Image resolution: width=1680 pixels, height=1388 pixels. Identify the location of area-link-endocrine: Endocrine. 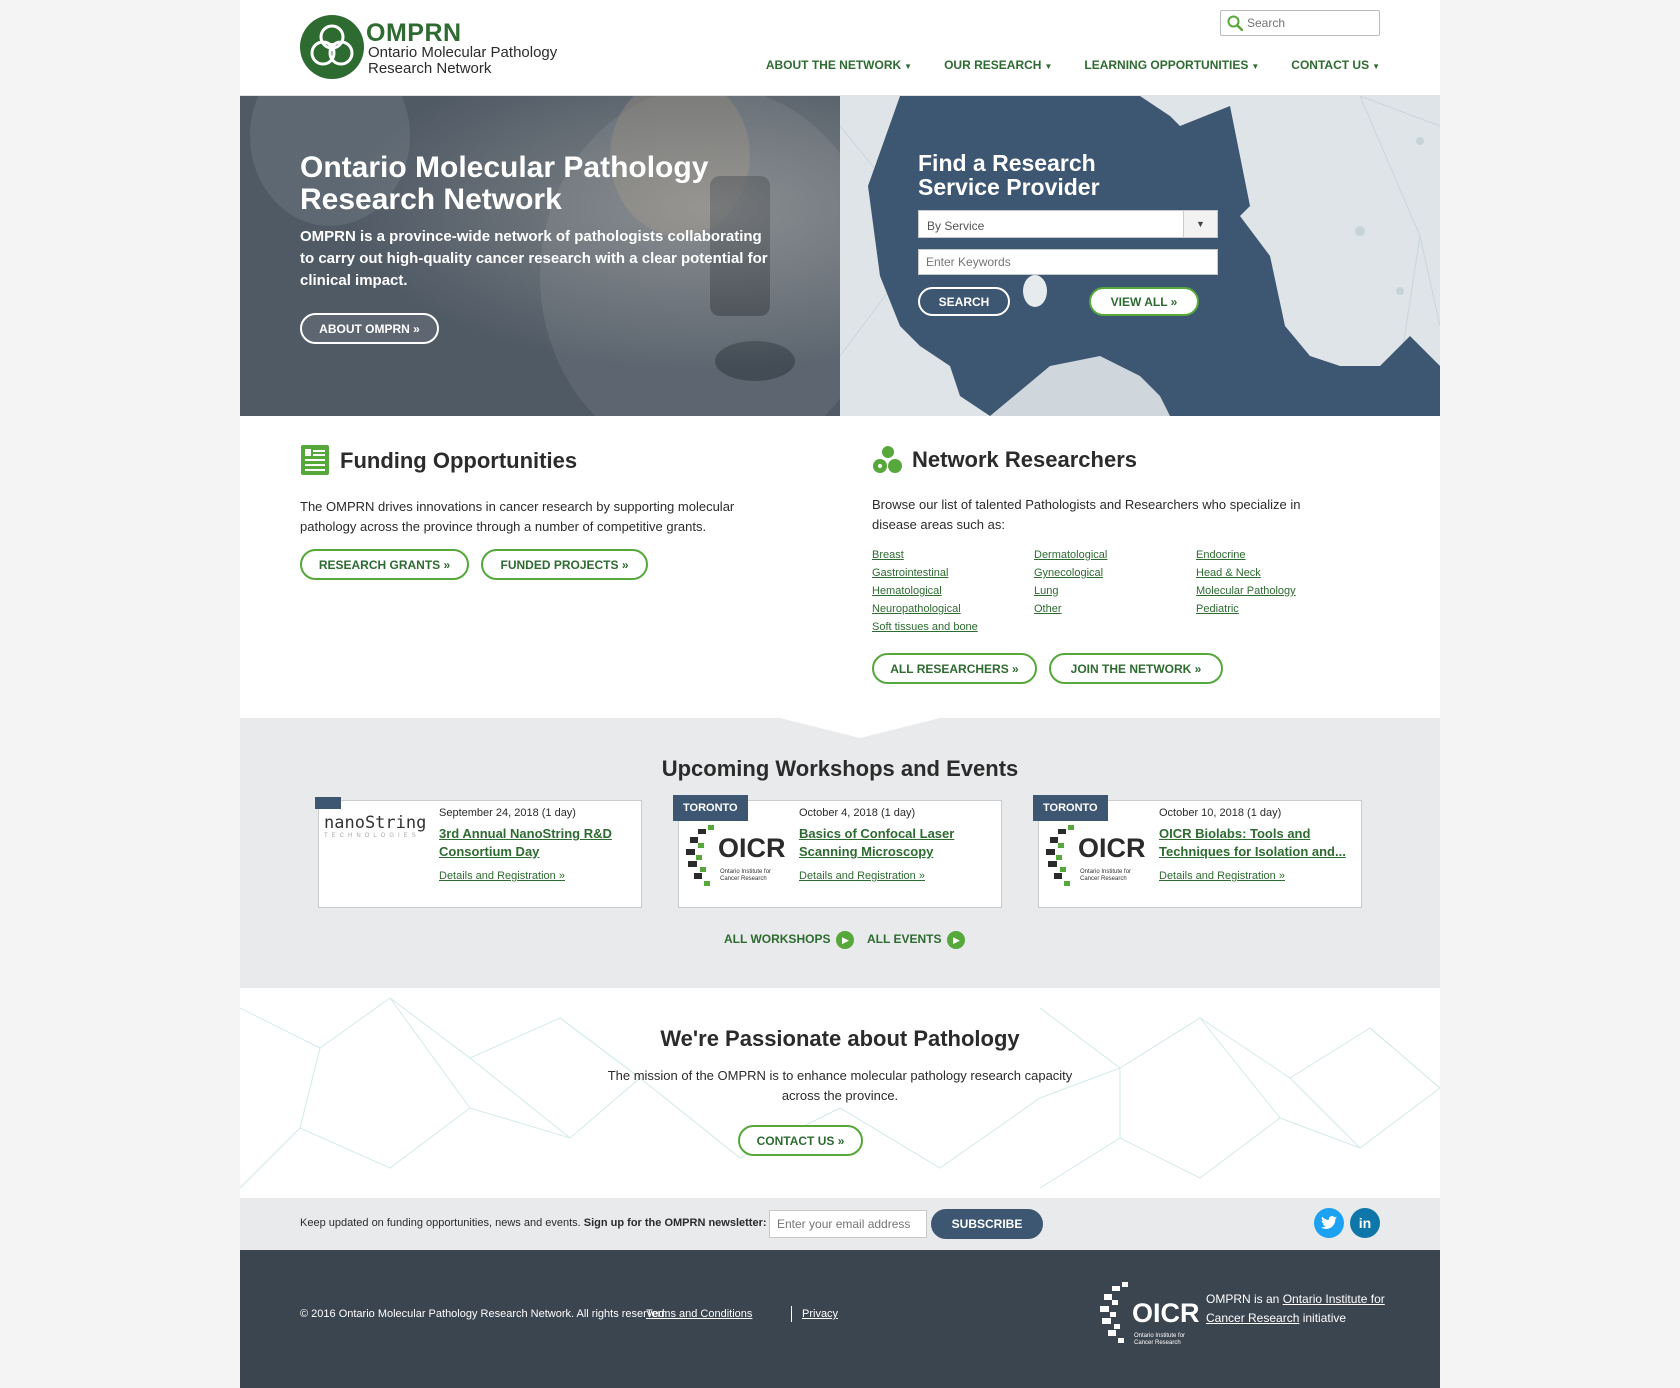
(1269, 555).